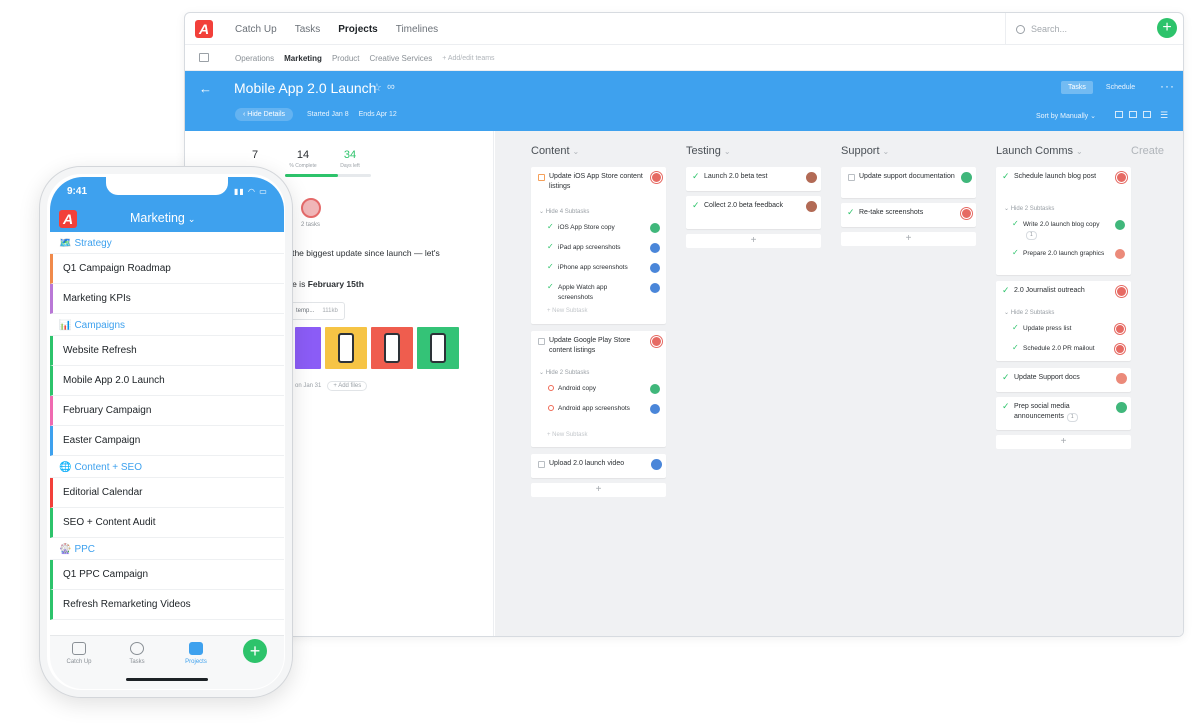 The width and height of the screenshot is (1200, 726). Describe the element at coordinates (1039, 151) in the screenshot. I see `column-header: Launch Comms ⌄` at that location.